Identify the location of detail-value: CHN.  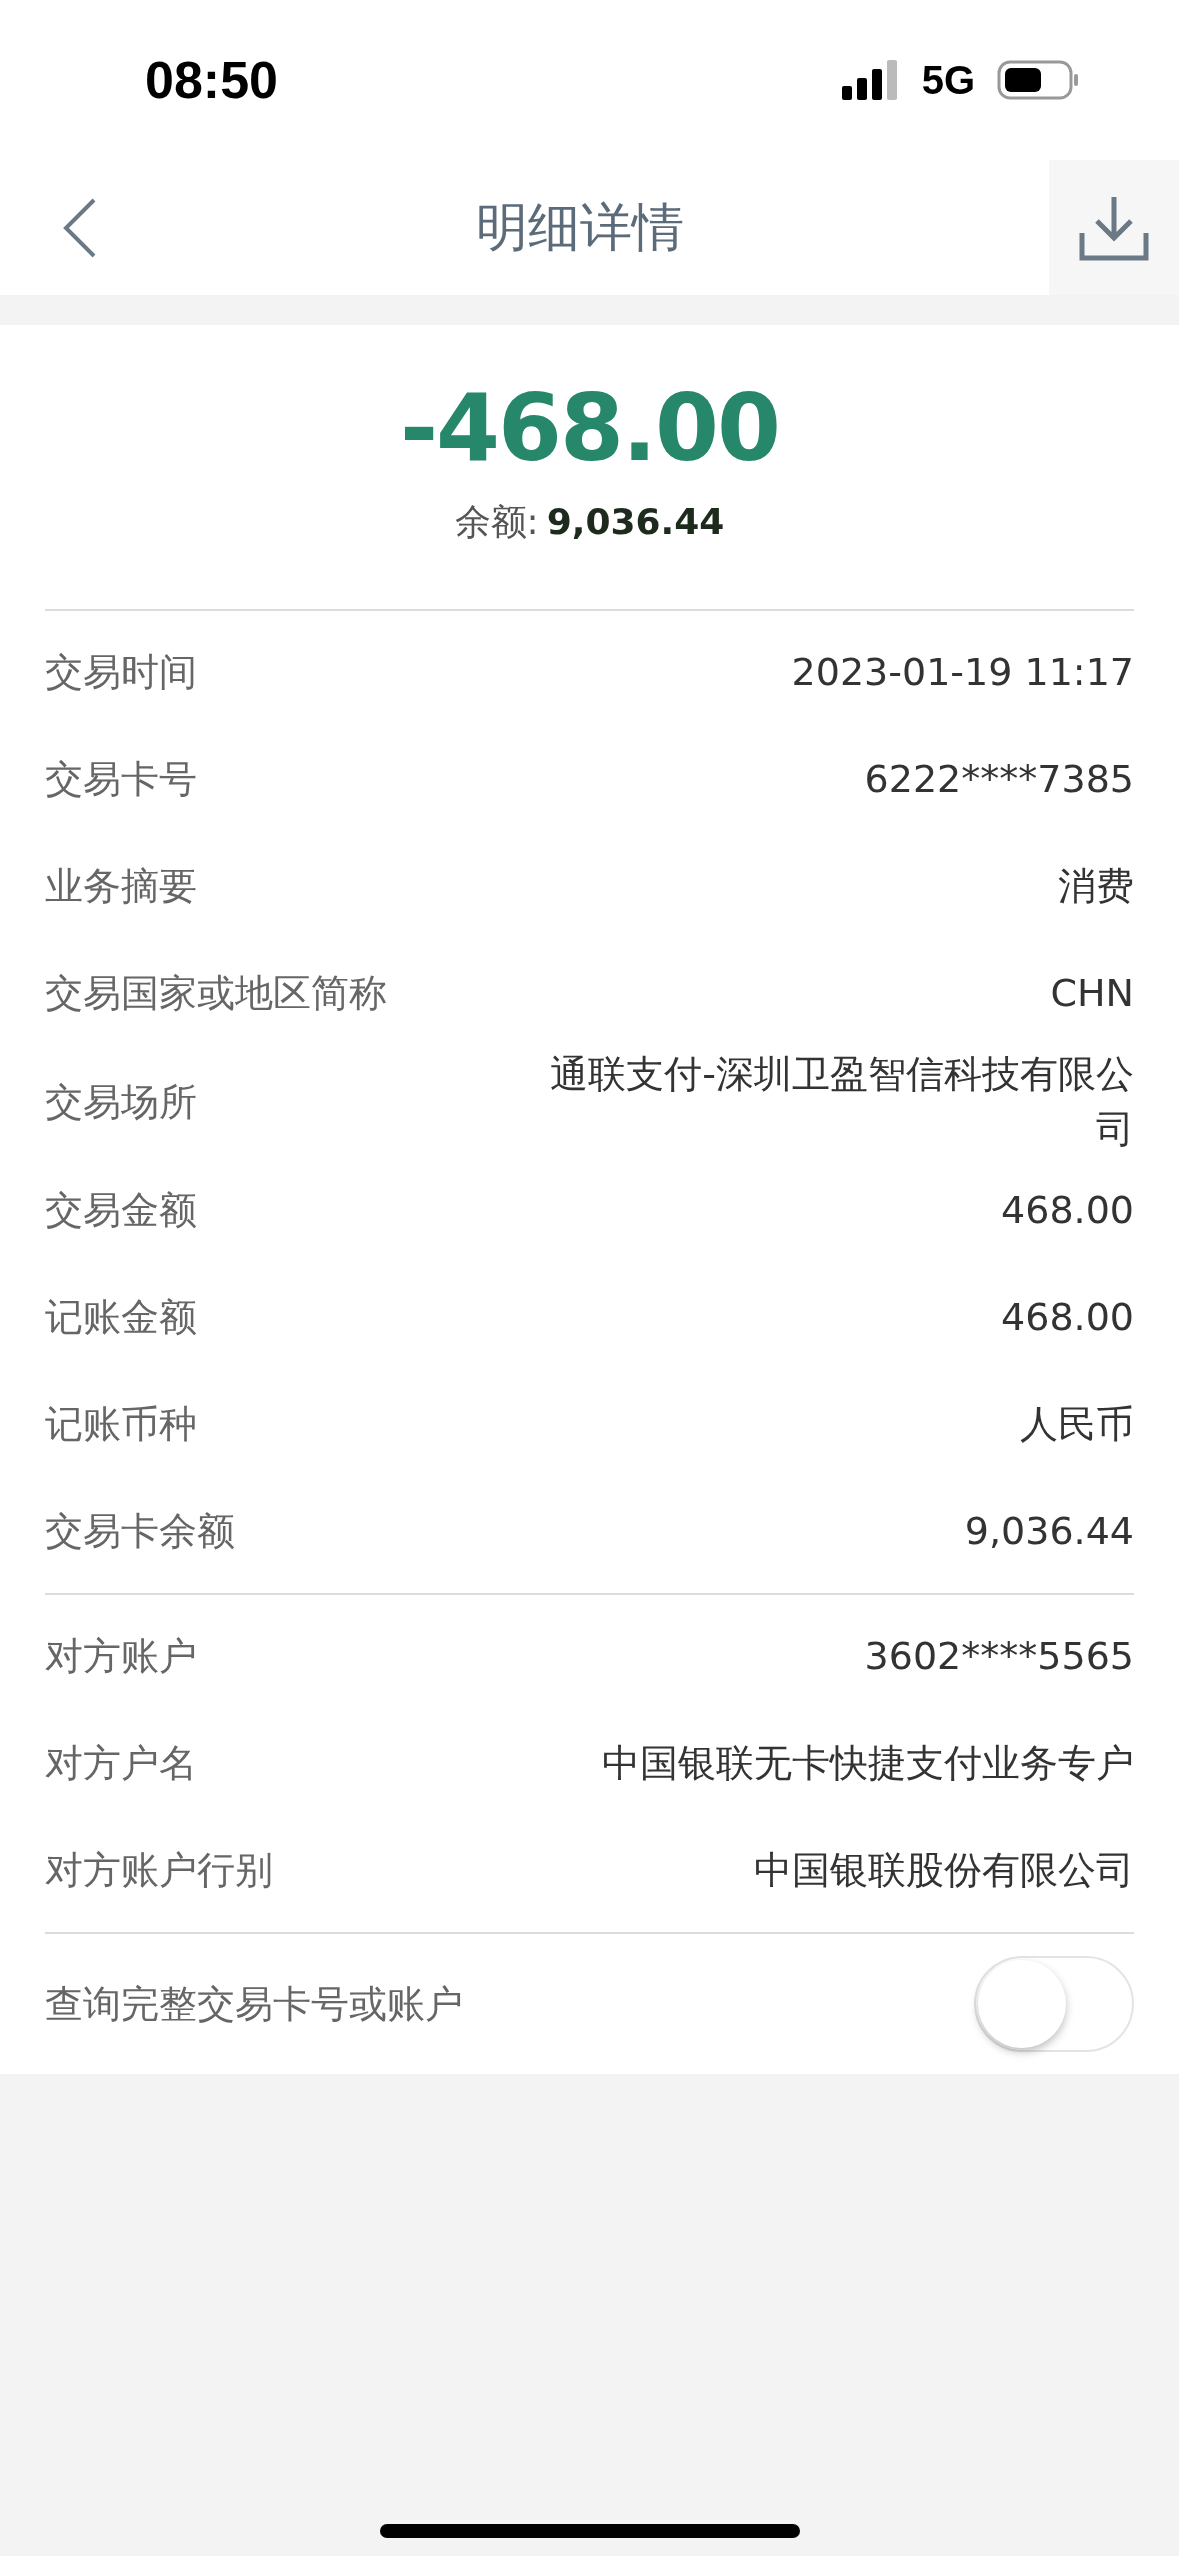
(1092, 993).